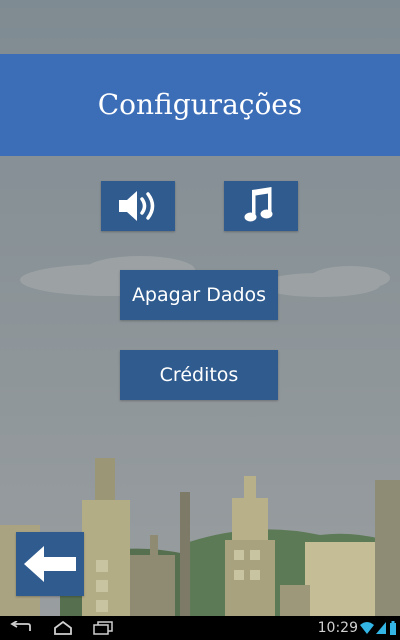 This screenshot has width=400, height=640. What do you see at coordinates (393, 628) in the screenshot?
I see `battery-icon` at bounding box center [393, 628].